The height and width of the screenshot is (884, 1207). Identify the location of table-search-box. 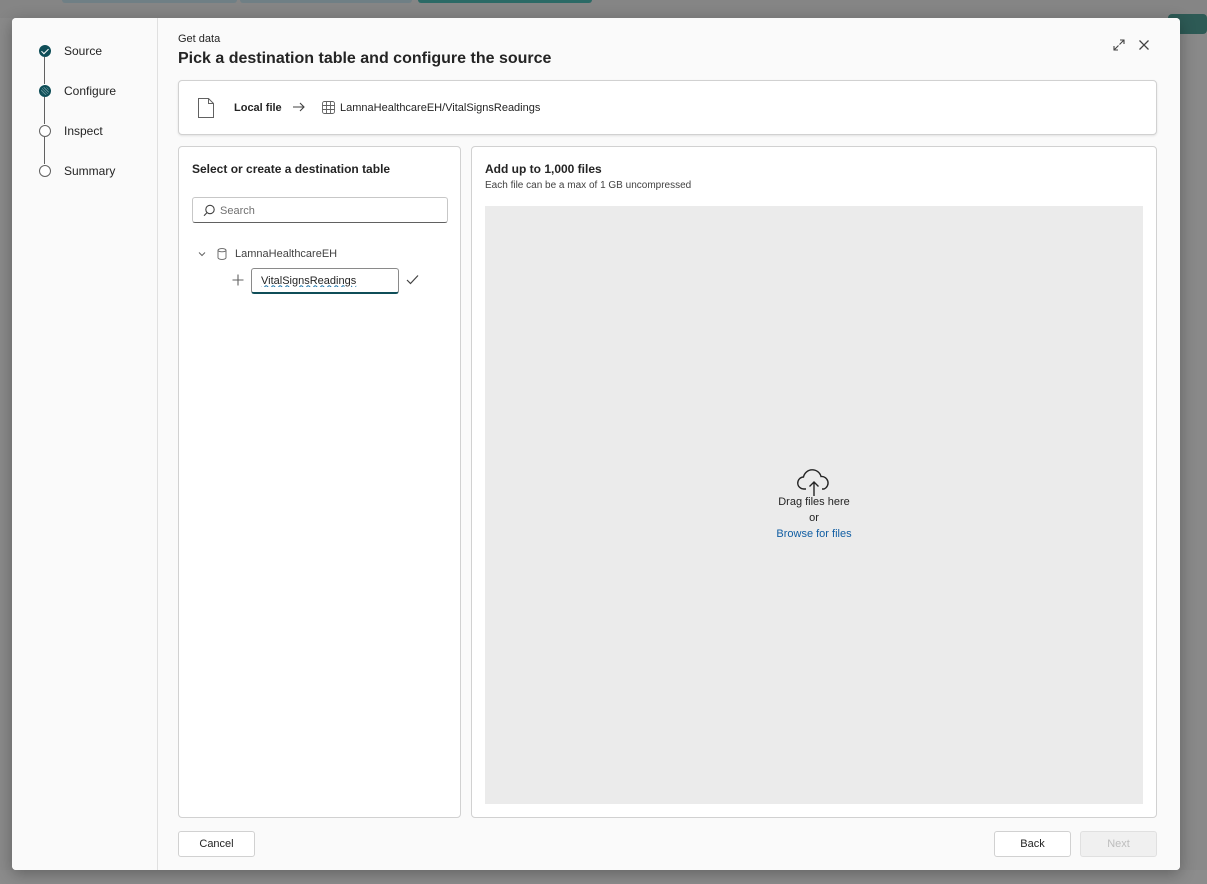
(320, 210).